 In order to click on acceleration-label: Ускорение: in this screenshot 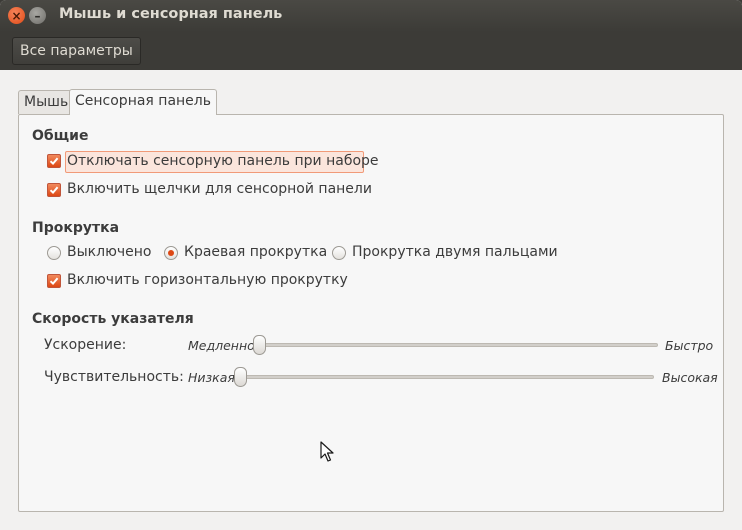, I will do `click(85, 345)`.